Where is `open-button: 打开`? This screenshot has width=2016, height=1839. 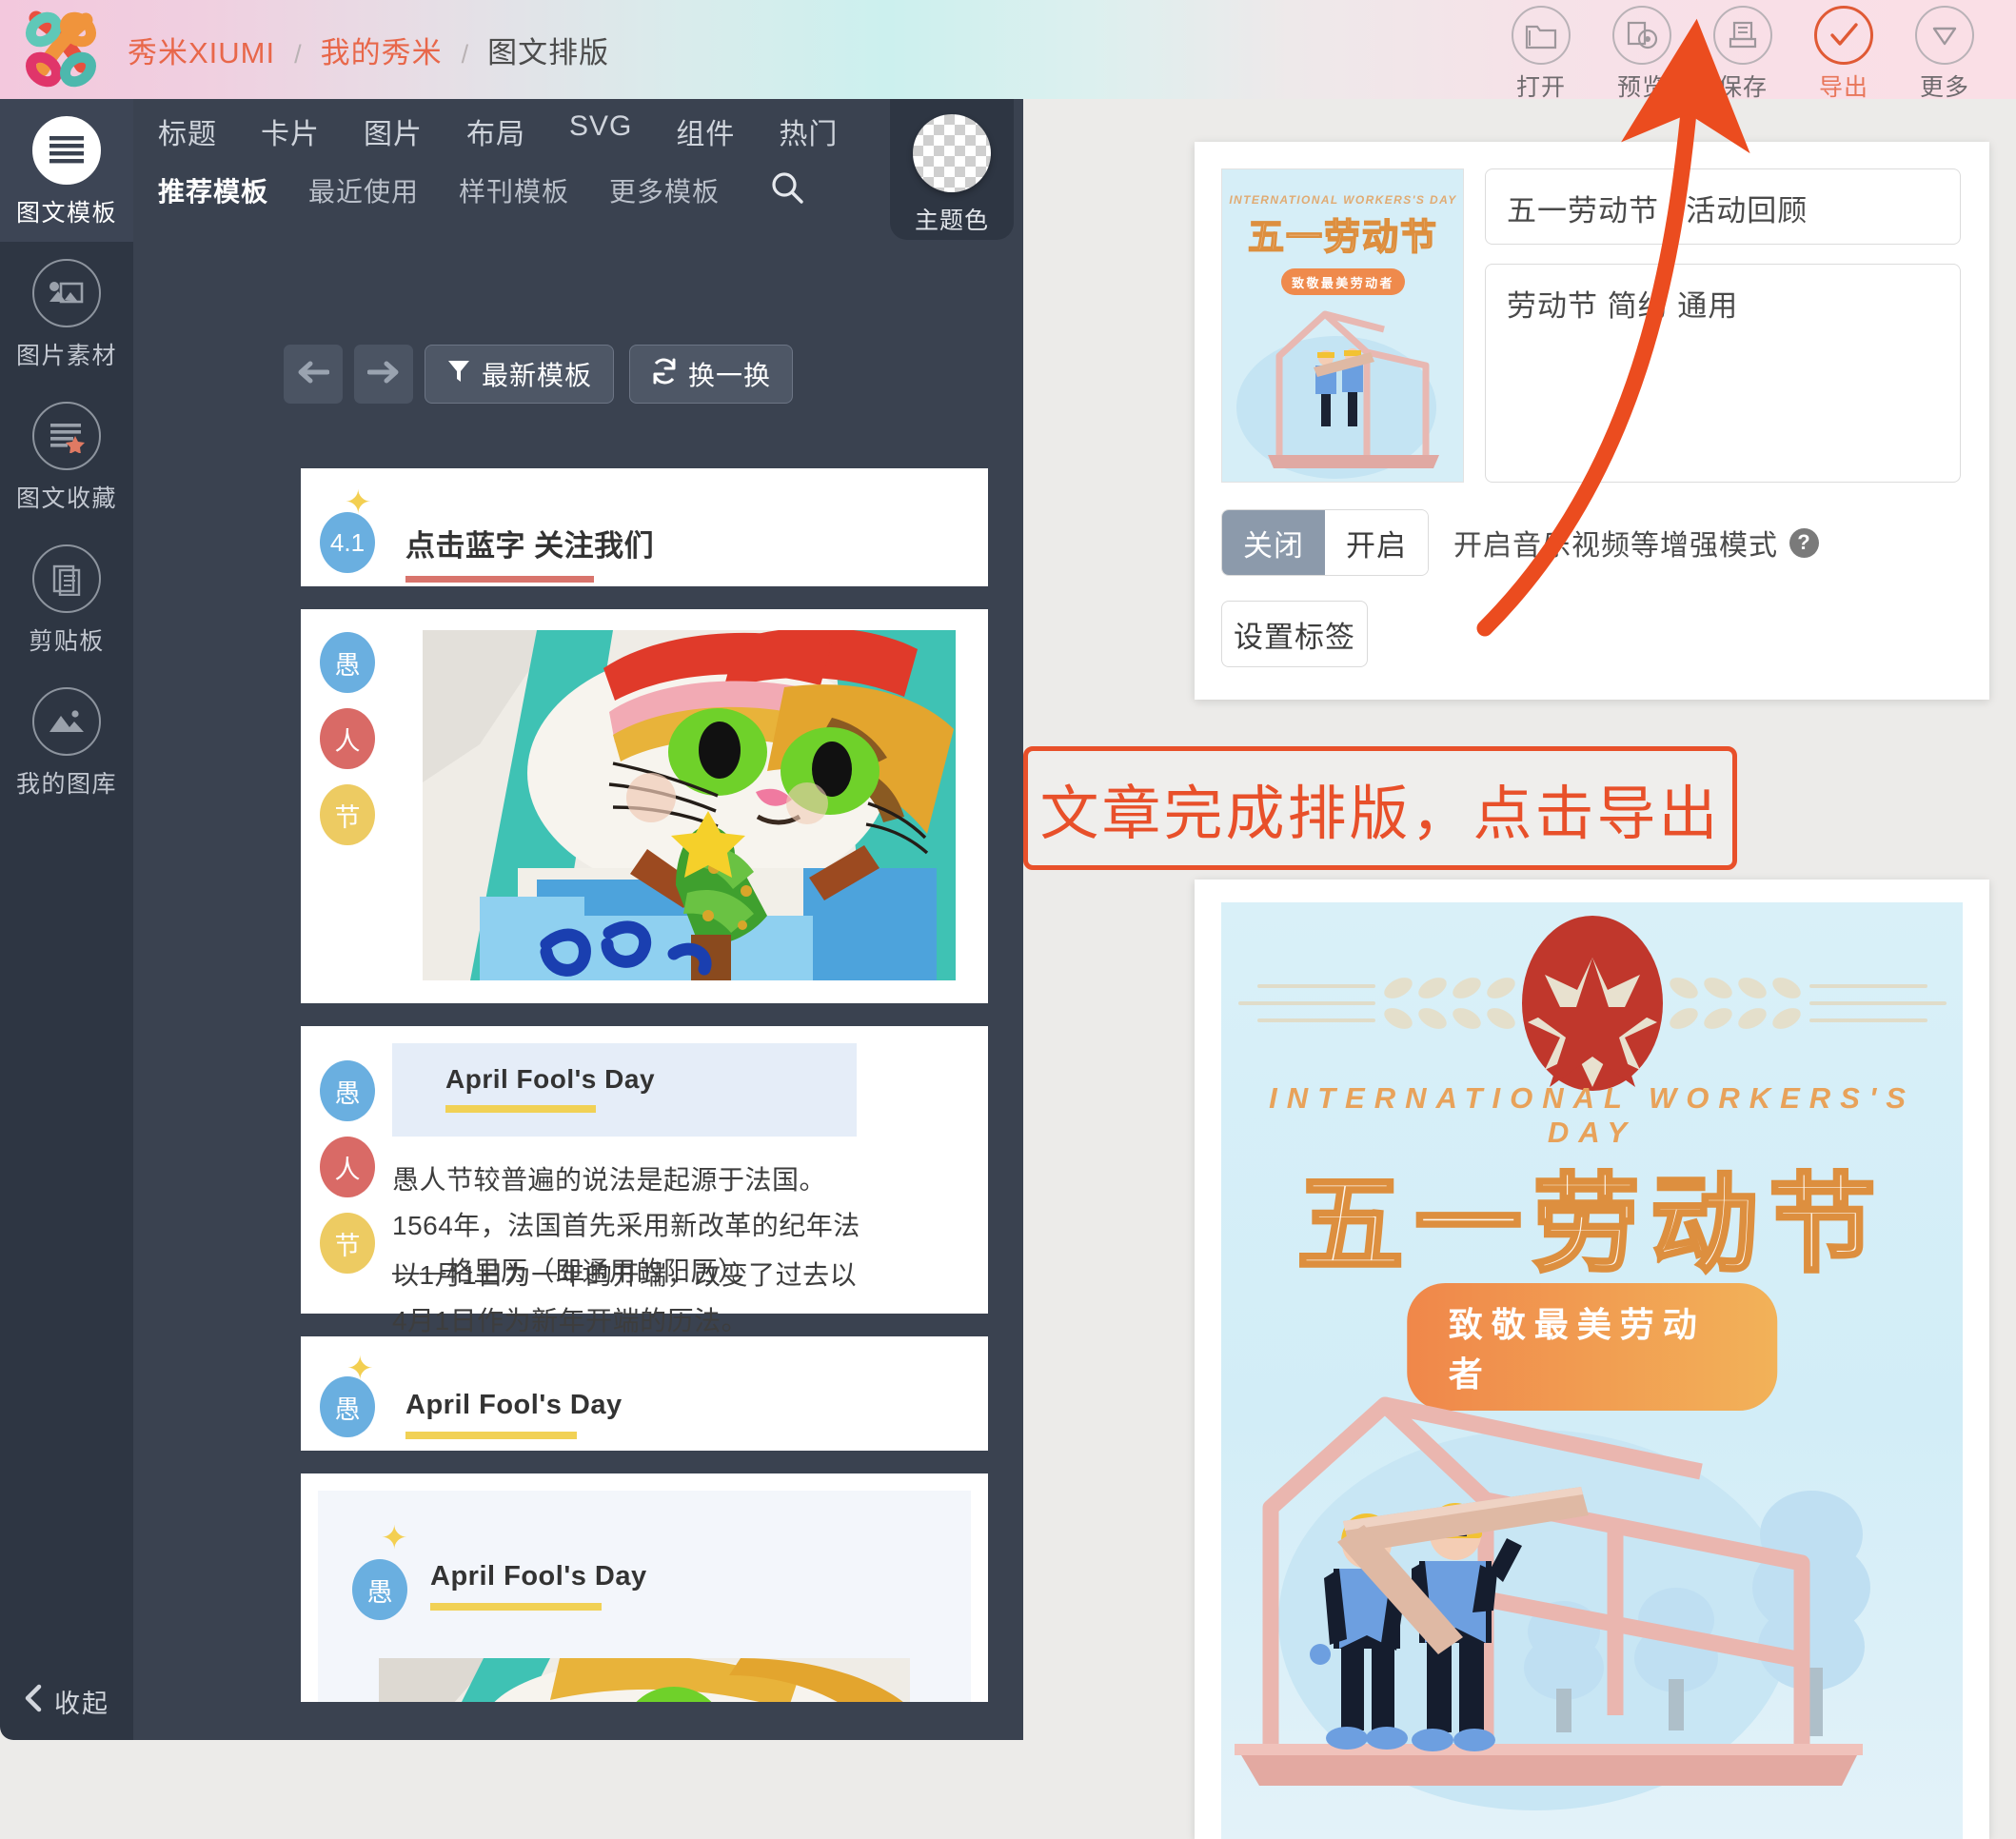
open-button: 打开 is located at coordinates (1541, 53).